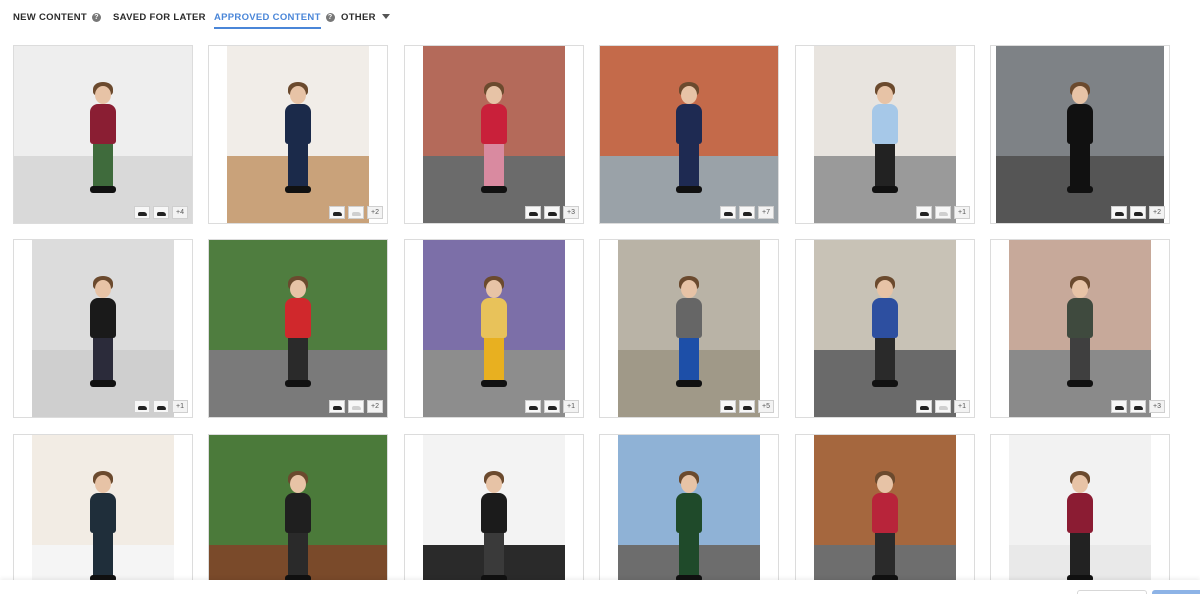  What do you see at coordinates (159, 17) in the screenshot?
I see `tab-saved-for-later: SAVED FOR LATER` at bounding box center [159, 17].